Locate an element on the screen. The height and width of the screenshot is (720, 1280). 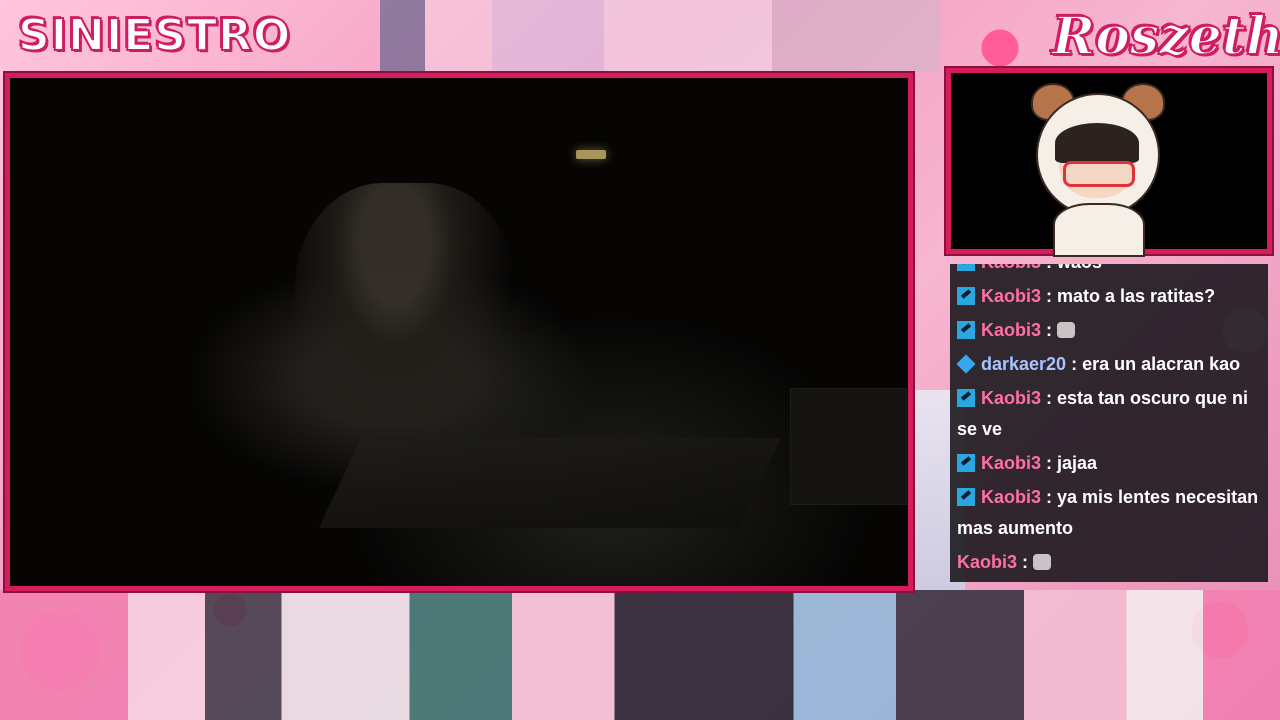
cube-icon is located at coordinates (966, 364).